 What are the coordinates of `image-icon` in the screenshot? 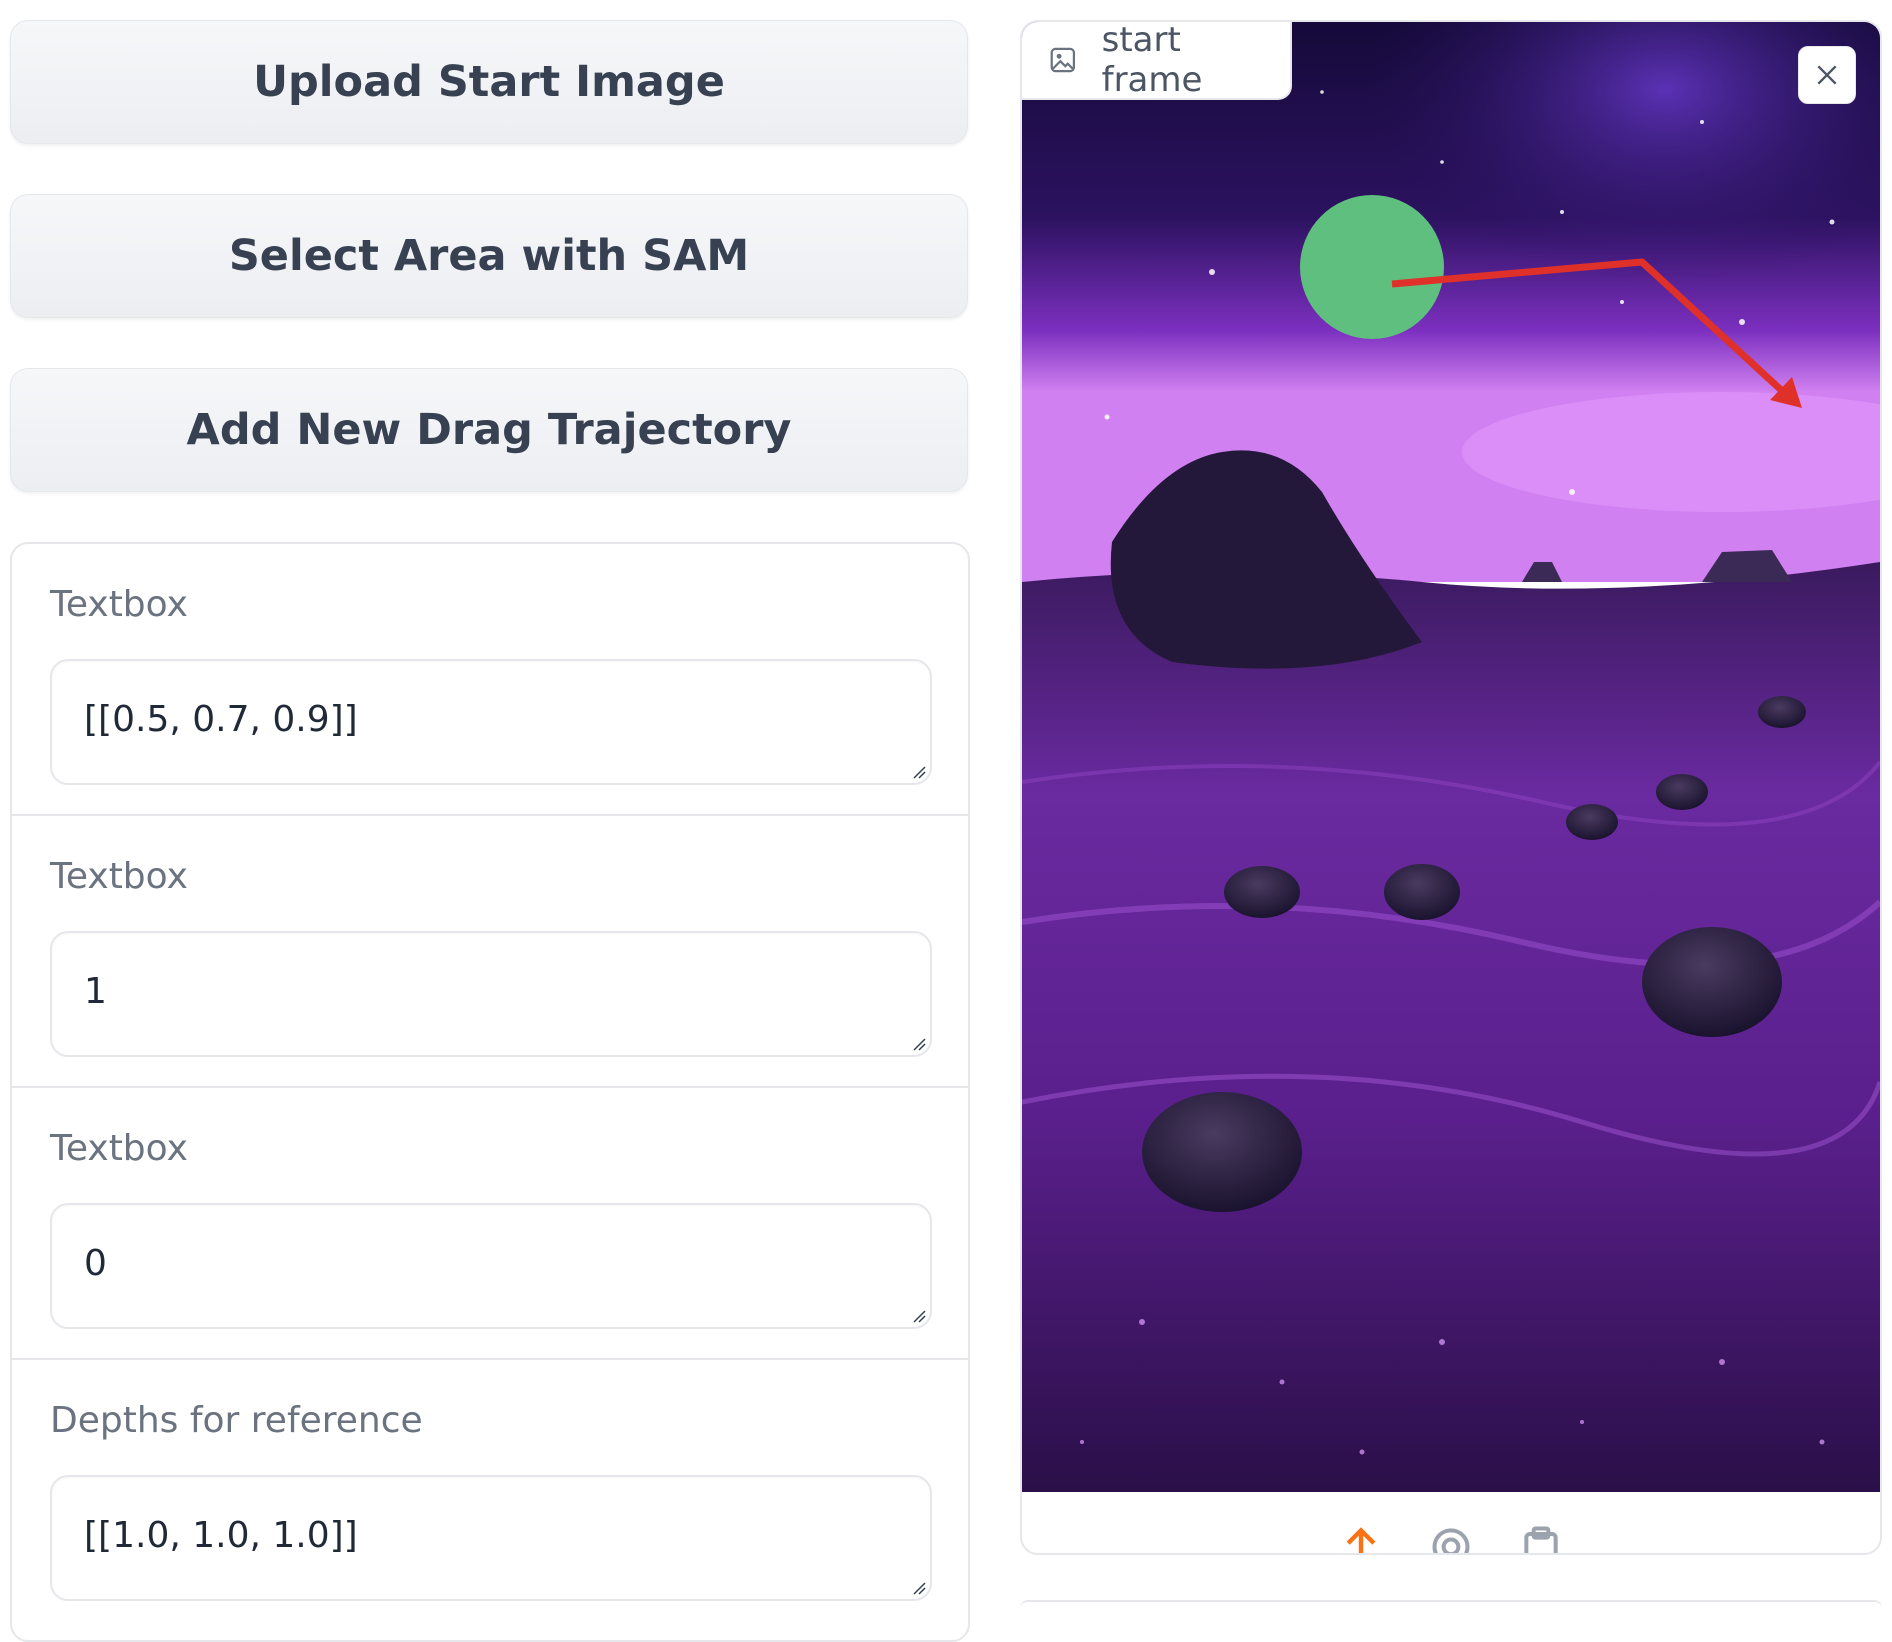 It's located at (1063, 60).